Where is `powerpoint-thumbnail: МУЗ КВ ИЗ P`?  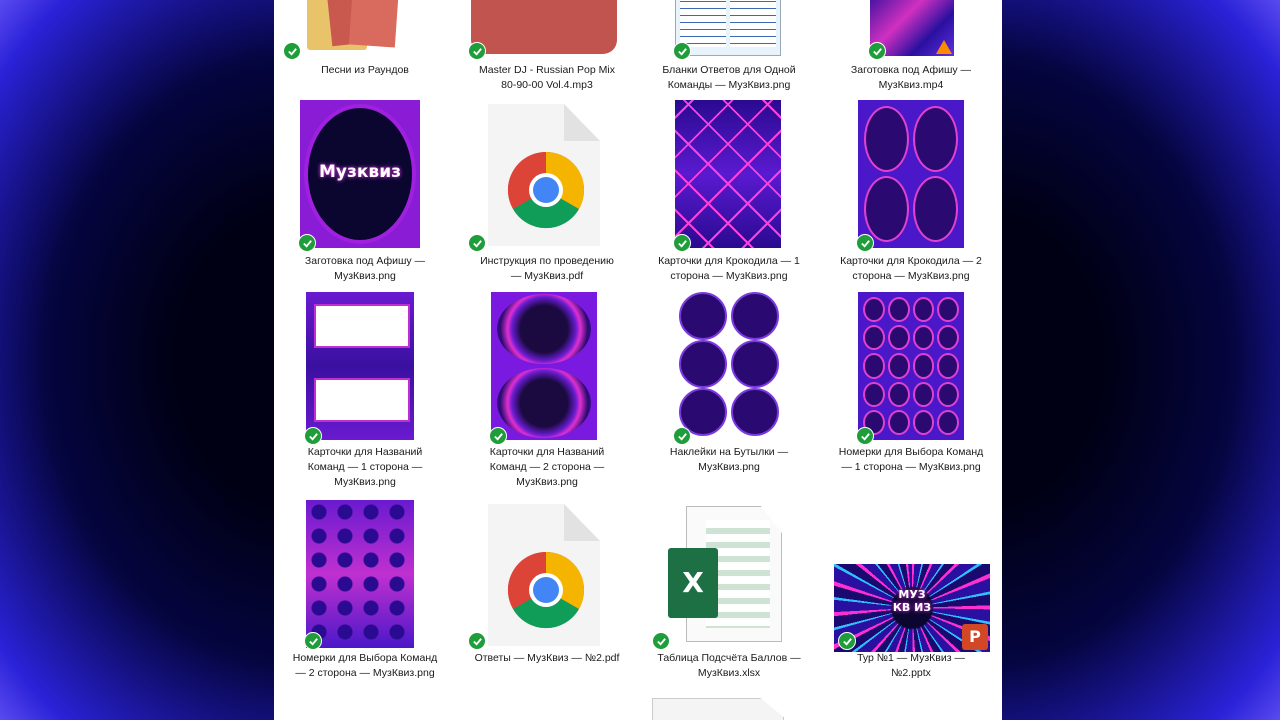
powerpoint-thumbnail: МУЗ КВ ИЗ P is located at coordinates (912, 608).